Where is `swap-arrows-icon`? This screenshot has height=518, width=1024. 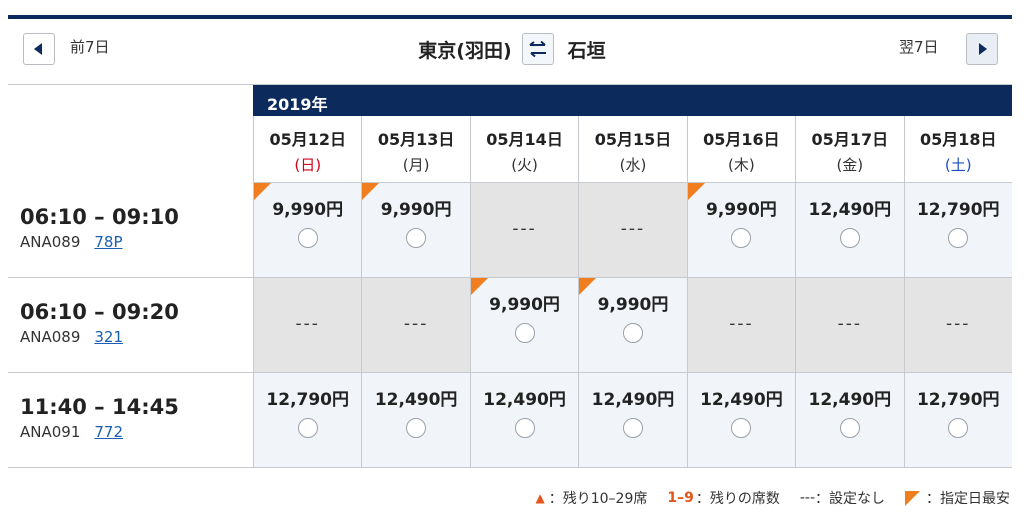
swap-arrows-icon is located at coordinates (537, 49).